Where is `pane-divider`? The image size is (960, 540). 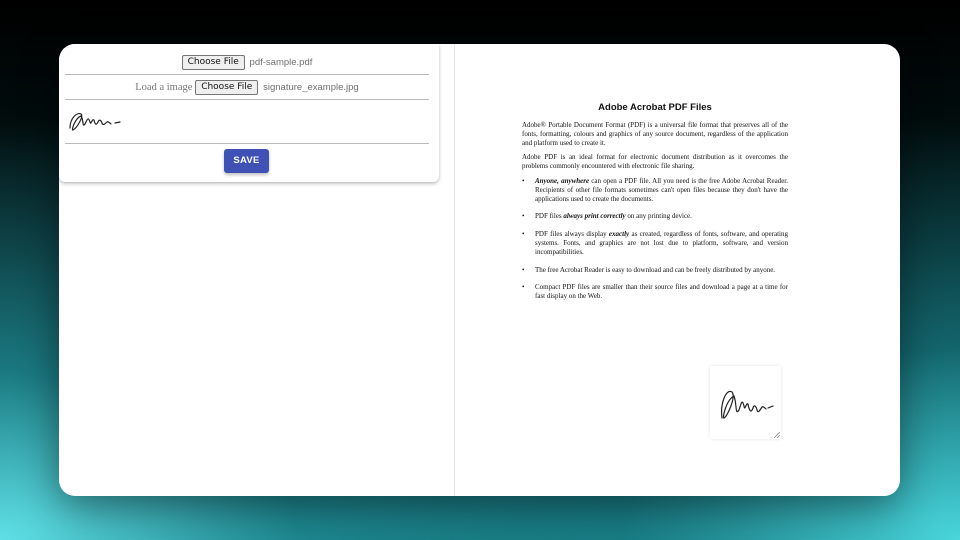 pane-divider is located at coordinates (454, 270).